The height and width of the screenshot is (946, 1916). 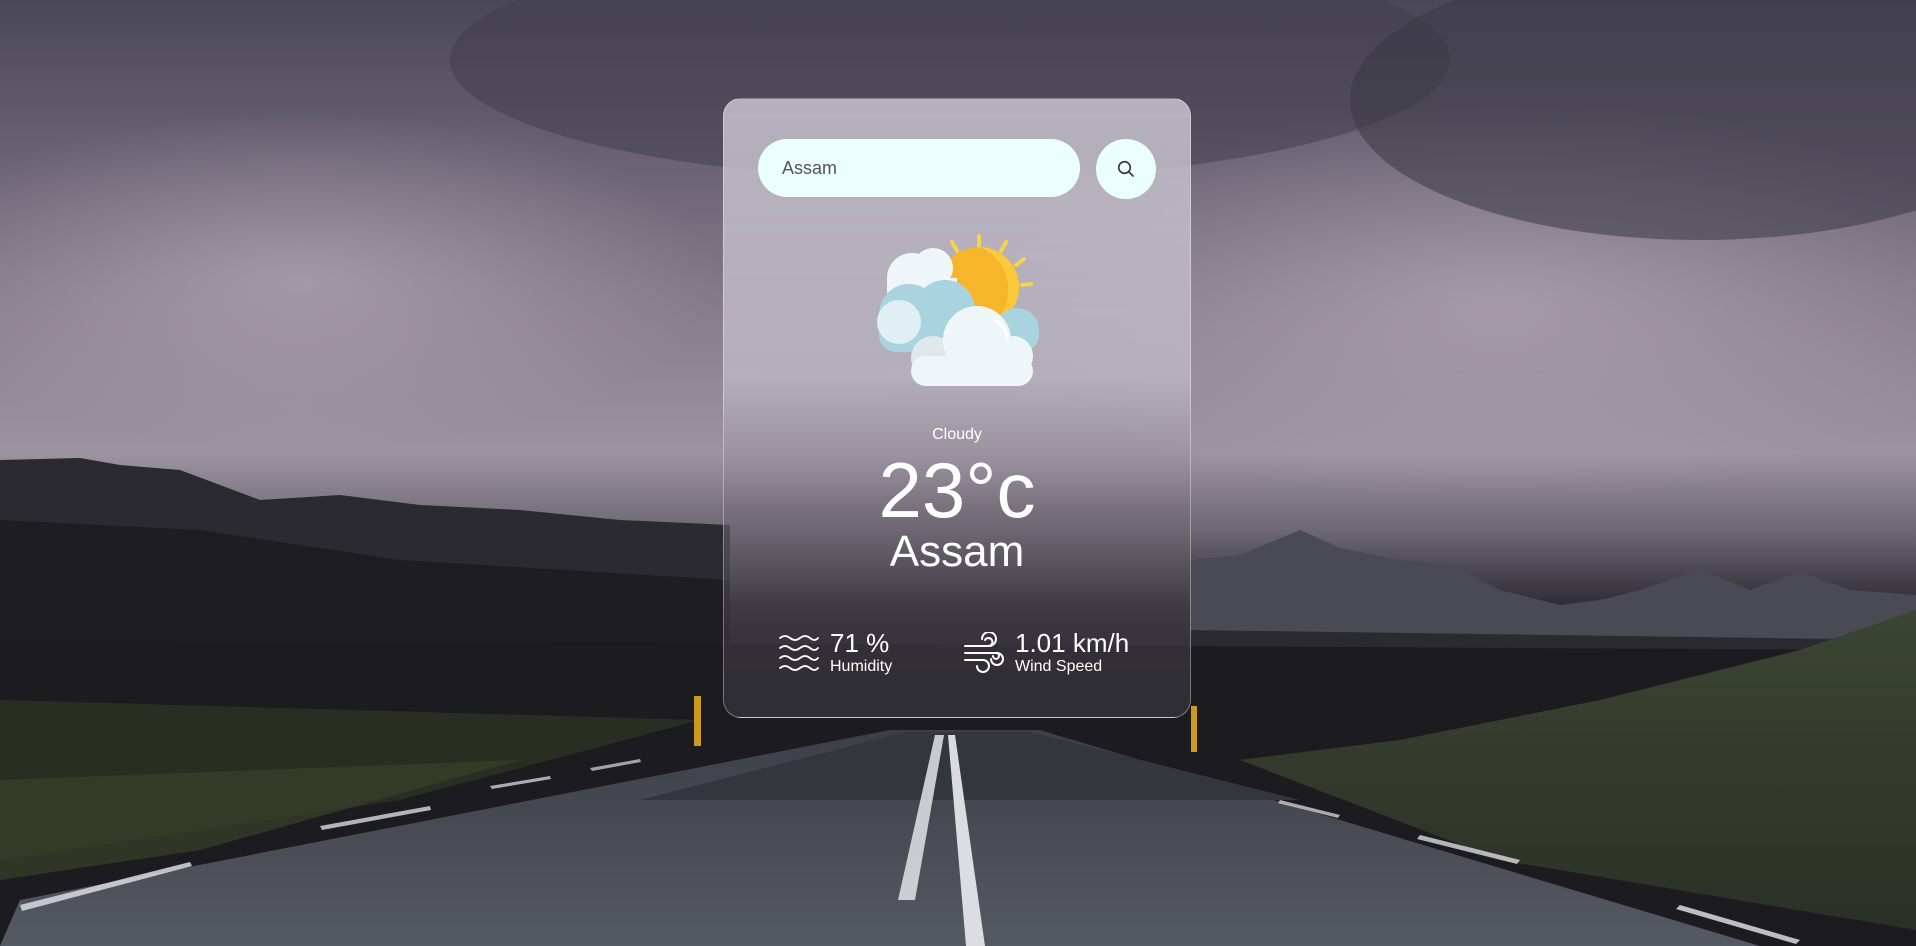 I want to click on search-input, so click(x=919, y=168).